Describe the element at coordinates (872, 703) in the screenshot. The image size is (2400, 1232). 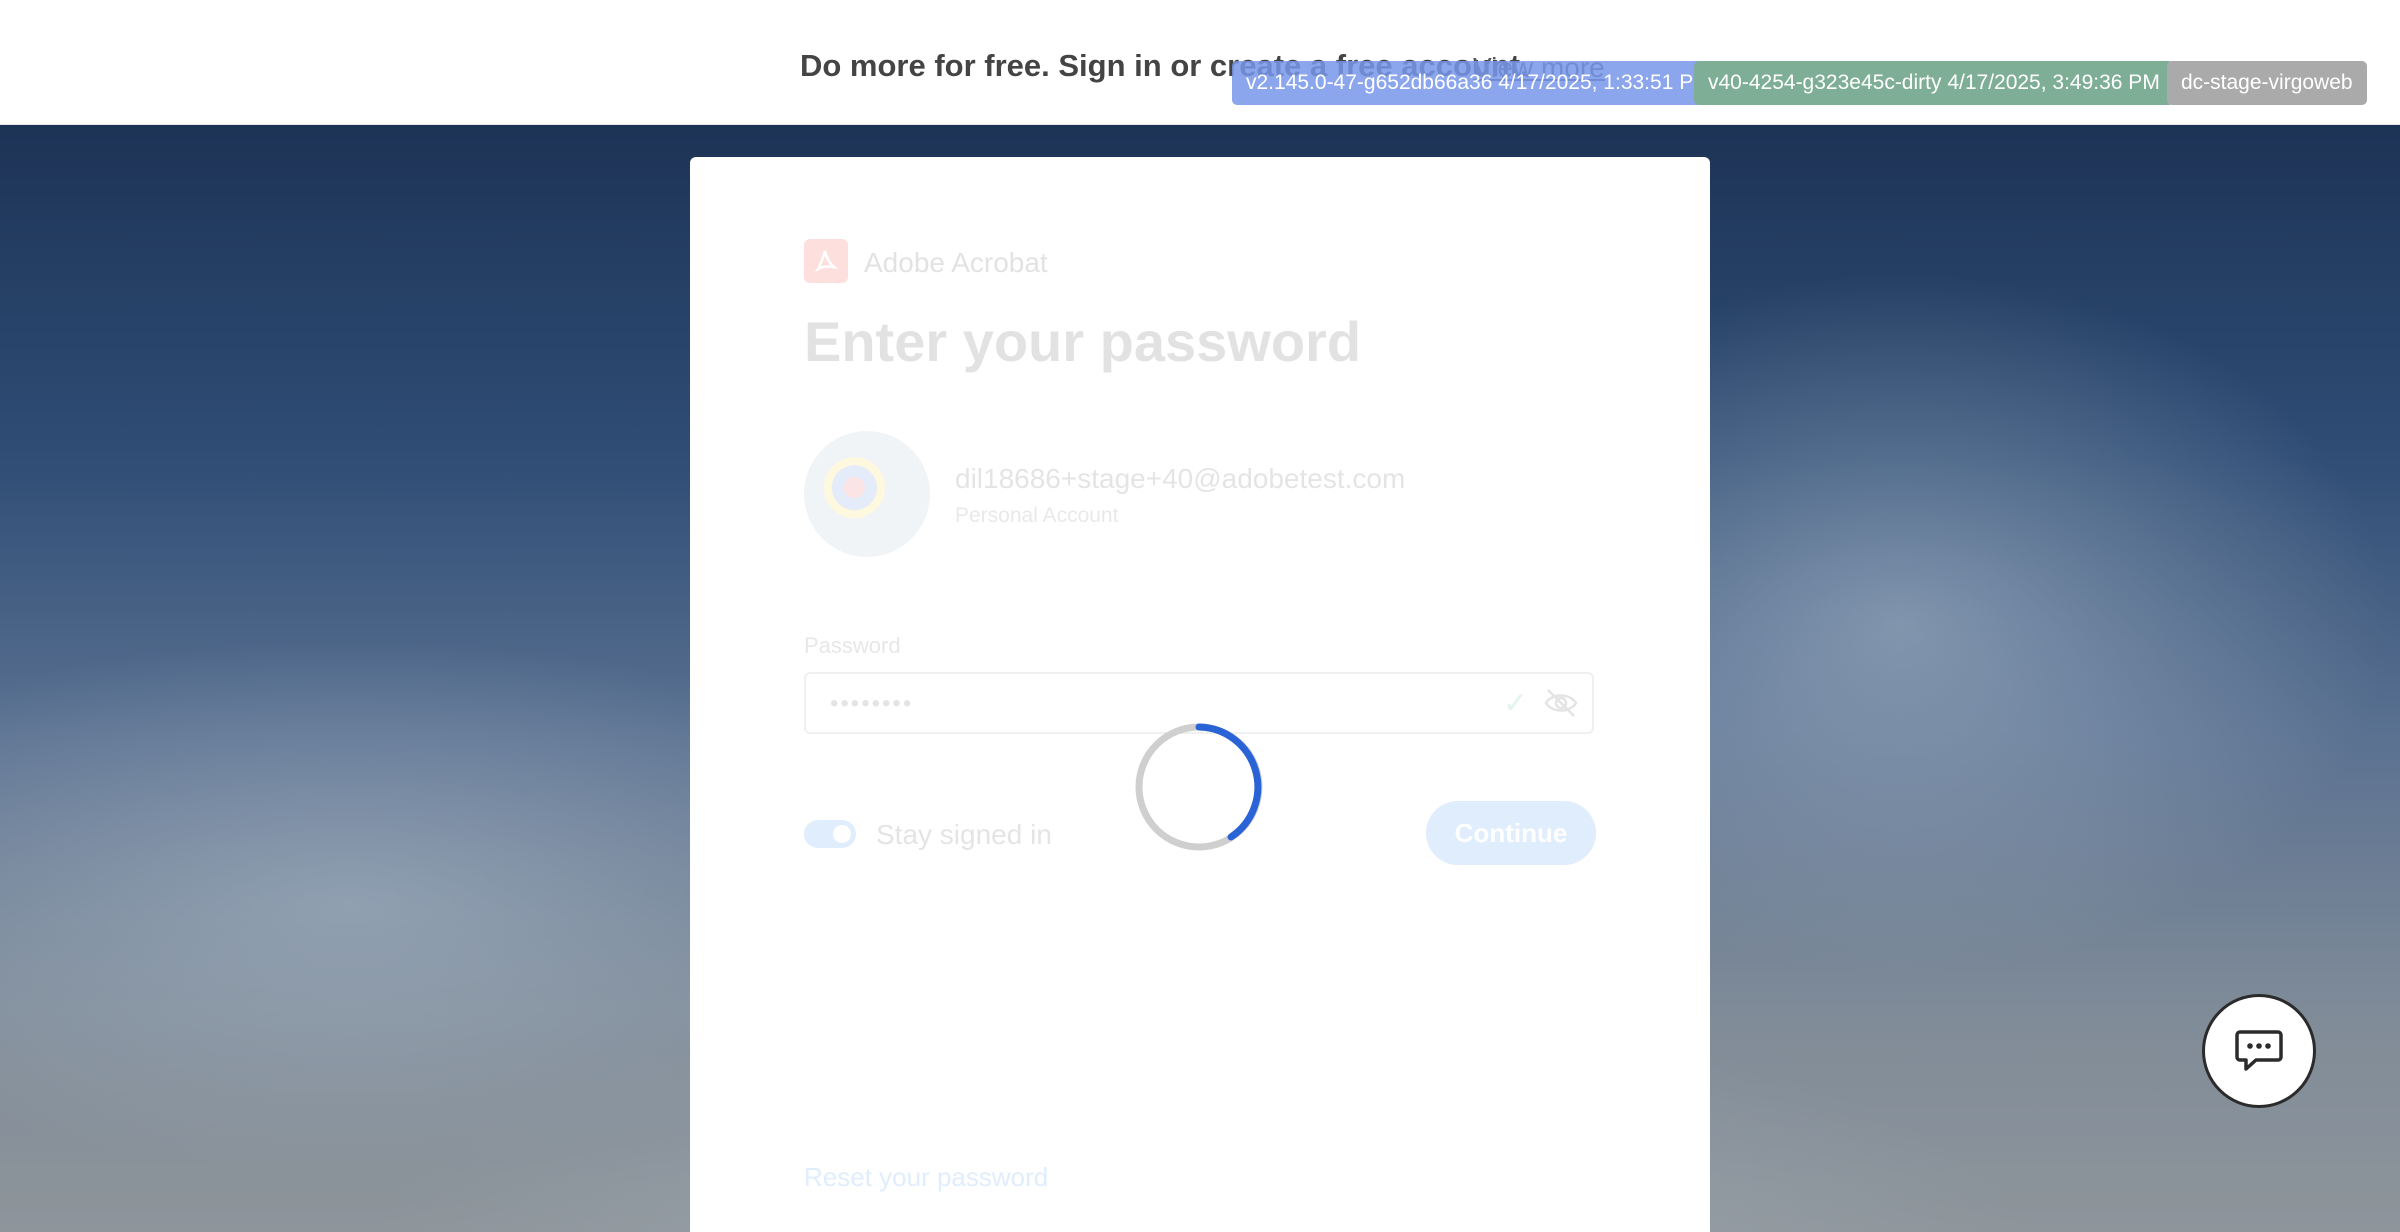
I see `password-value: ••••••••` at that location.